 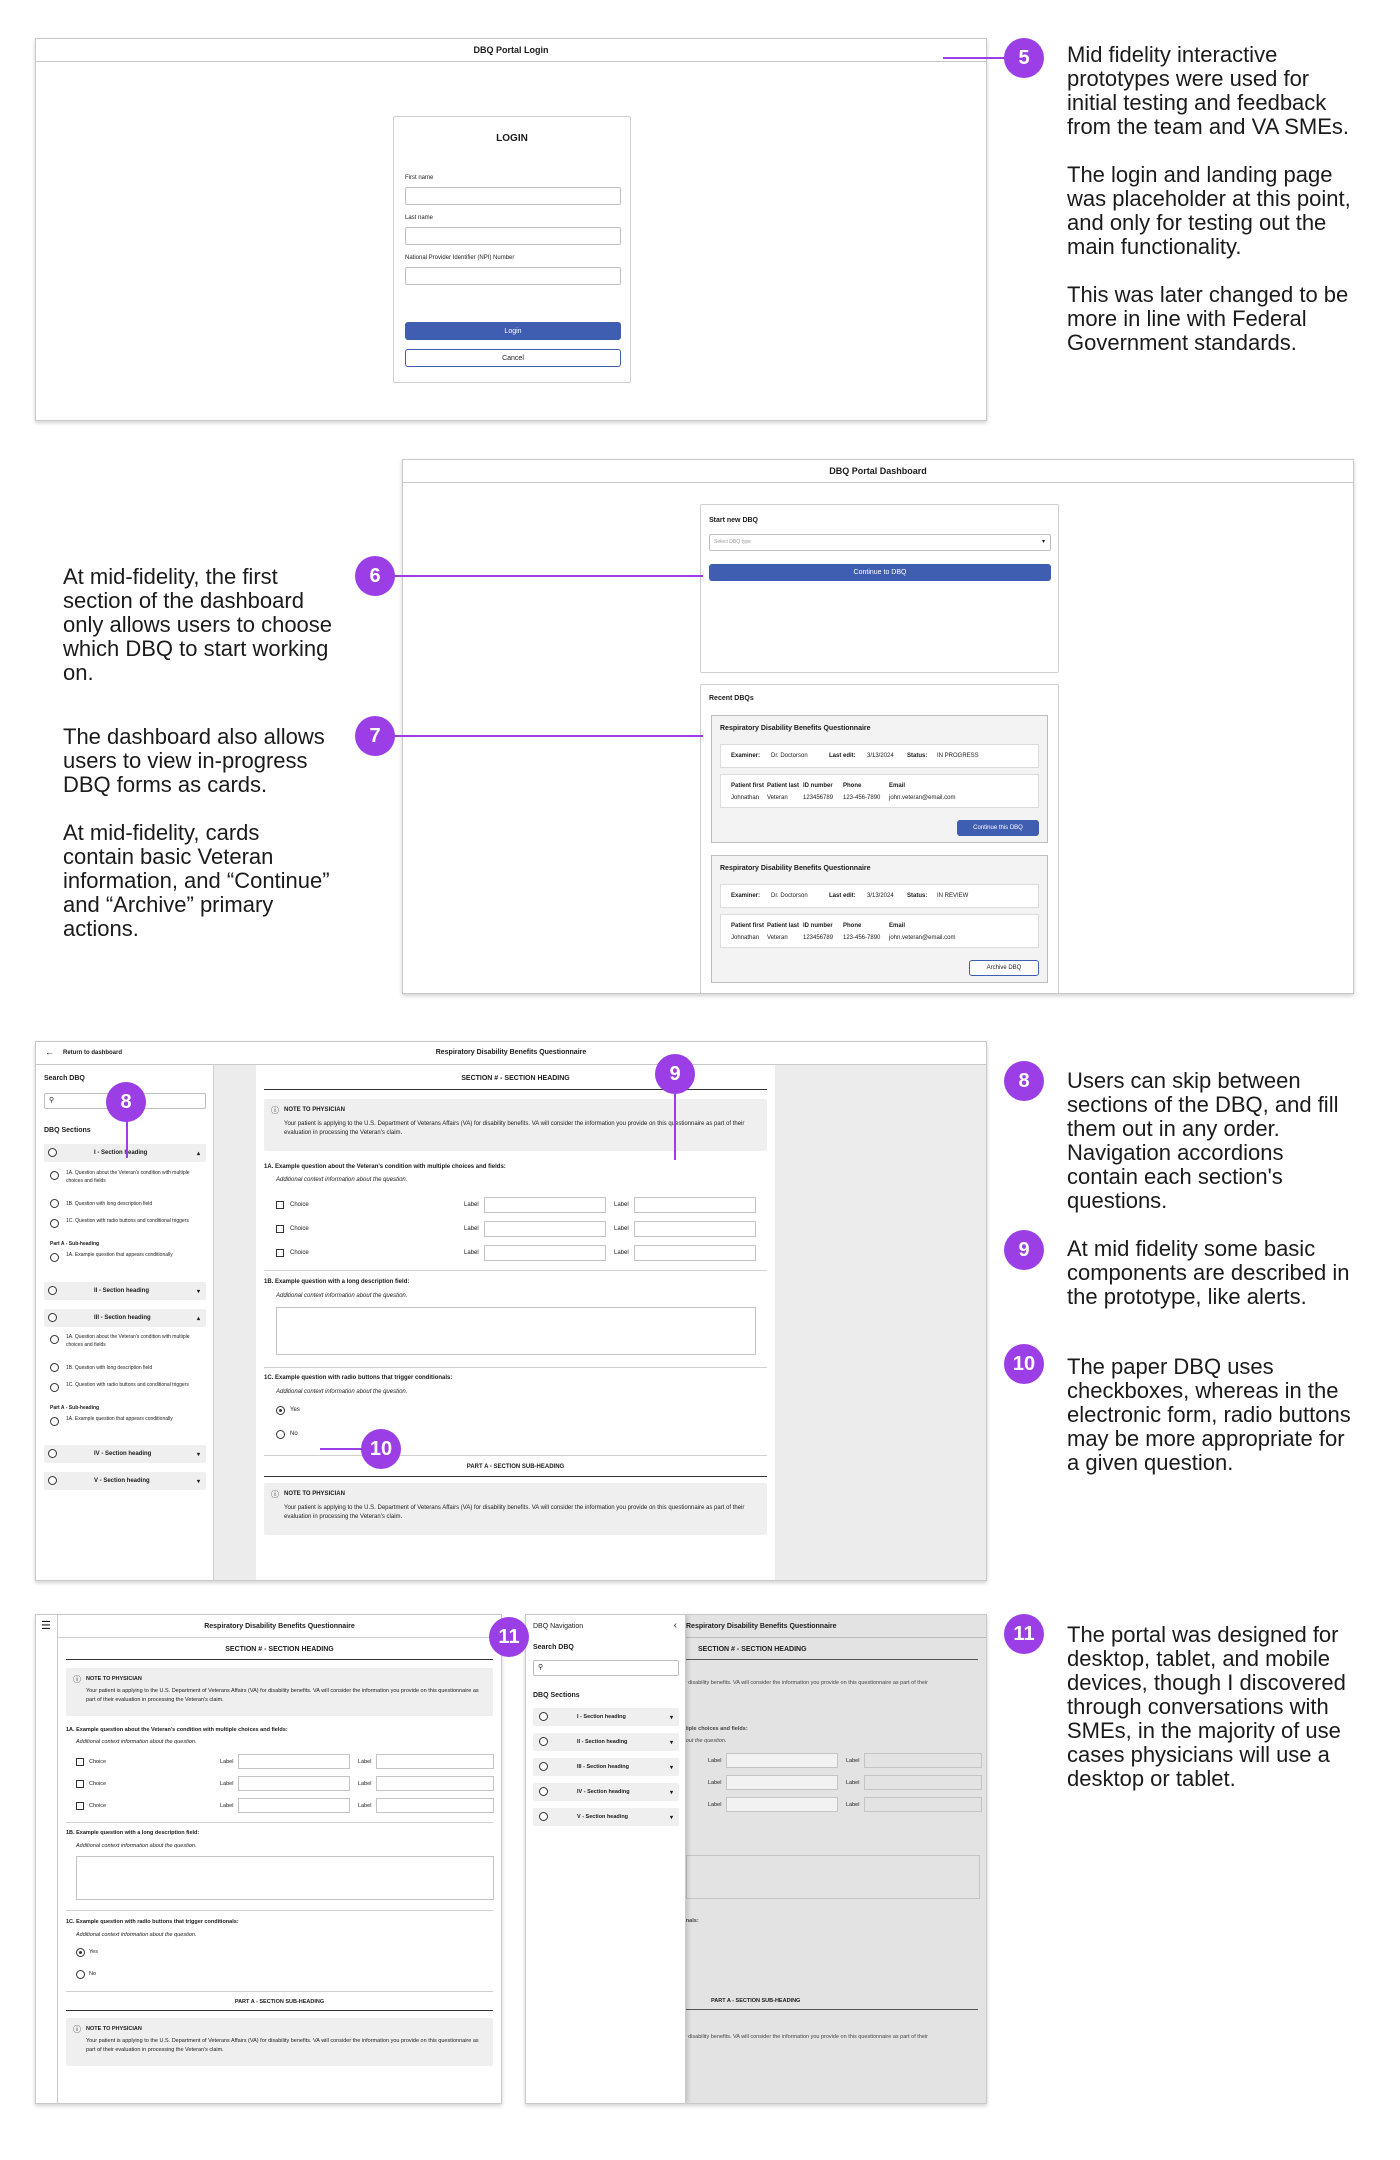 What do you see at coordinates (513, 276) in the screenshot?
I see `npi-field` at bounding box center [513, 276].